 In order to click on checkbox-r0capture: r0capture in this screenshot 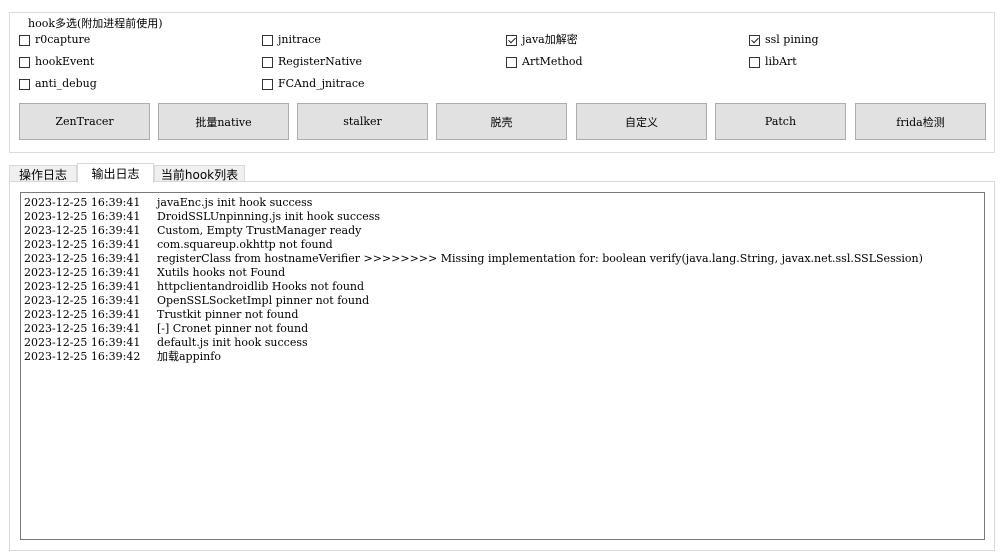, I will do `click(54, 40)`.